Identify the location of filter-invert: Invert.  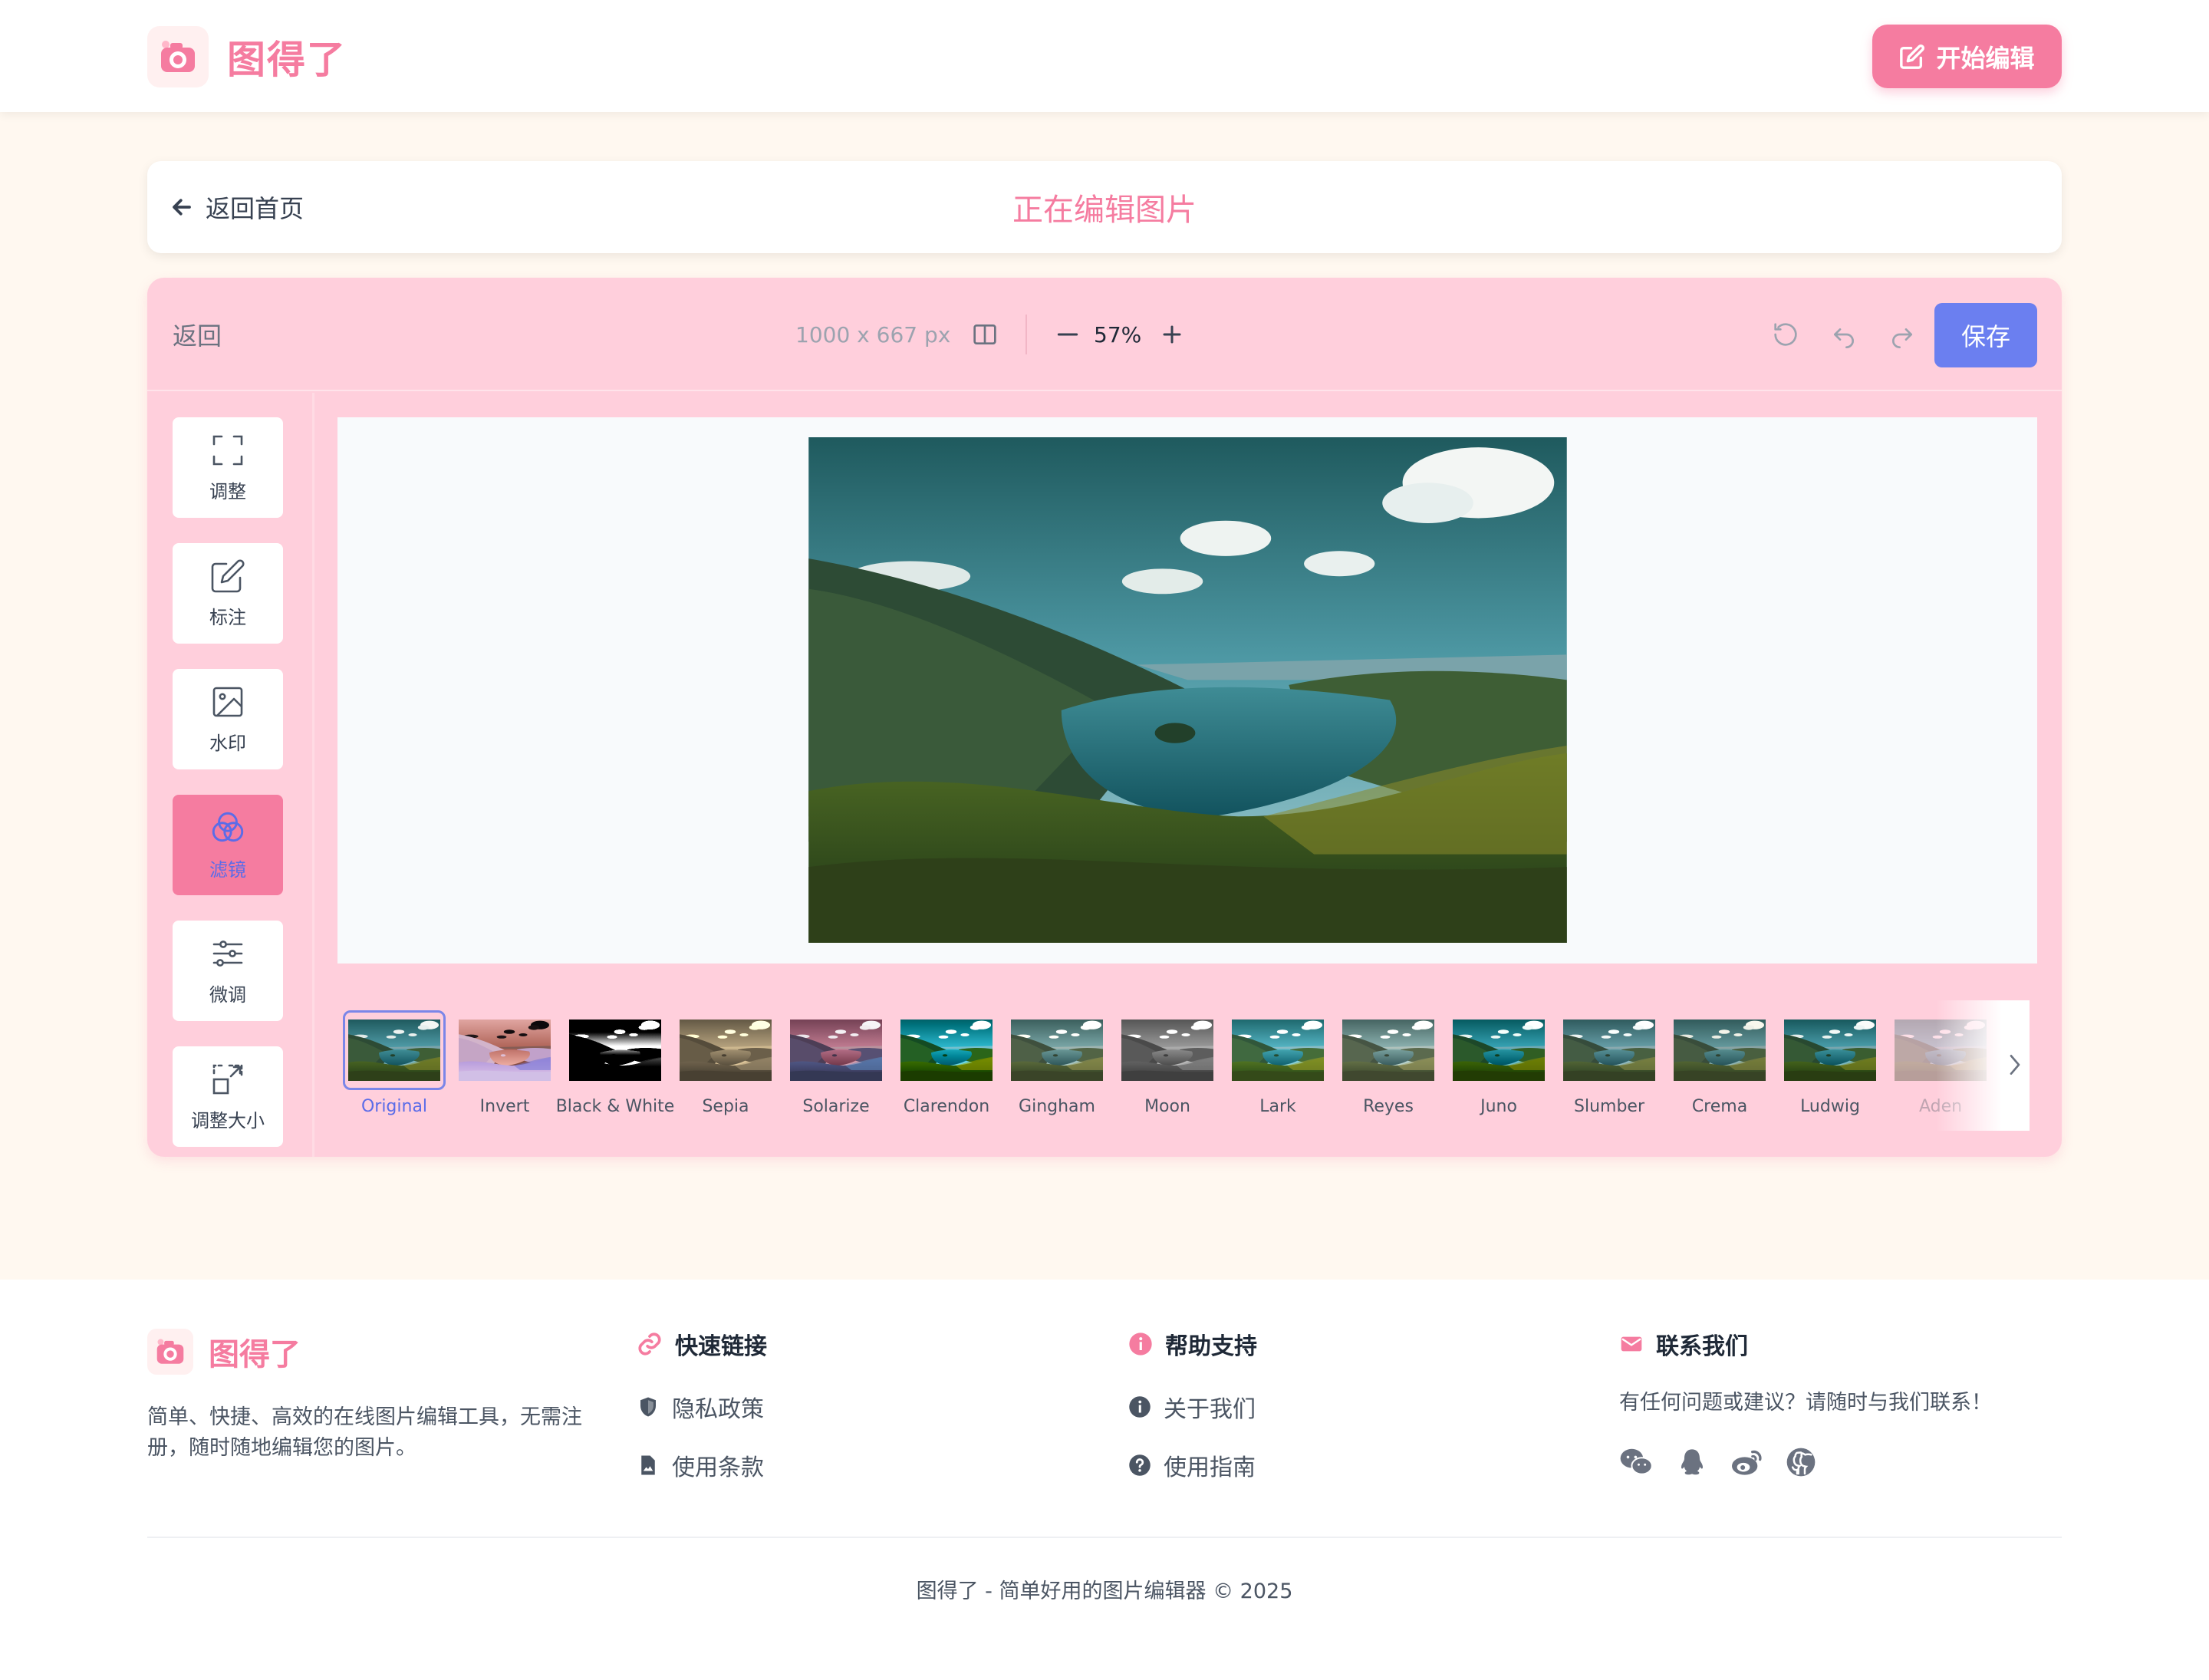
(504, 1066).